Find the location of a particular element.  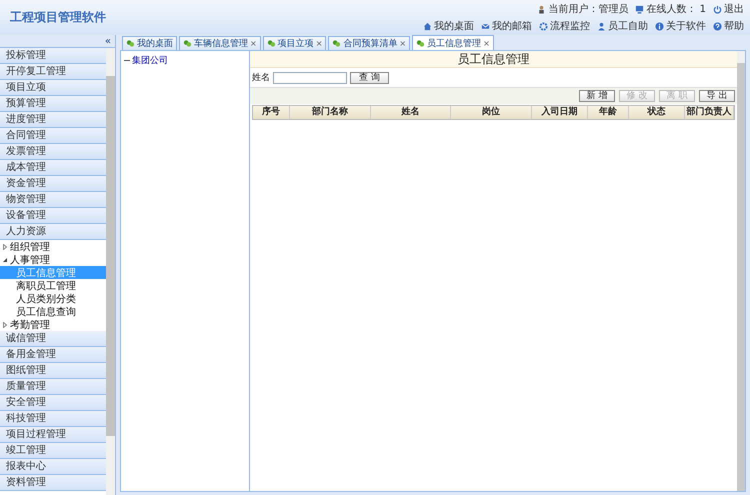

search-button: 查 询 is located at coordinates (369, 78).